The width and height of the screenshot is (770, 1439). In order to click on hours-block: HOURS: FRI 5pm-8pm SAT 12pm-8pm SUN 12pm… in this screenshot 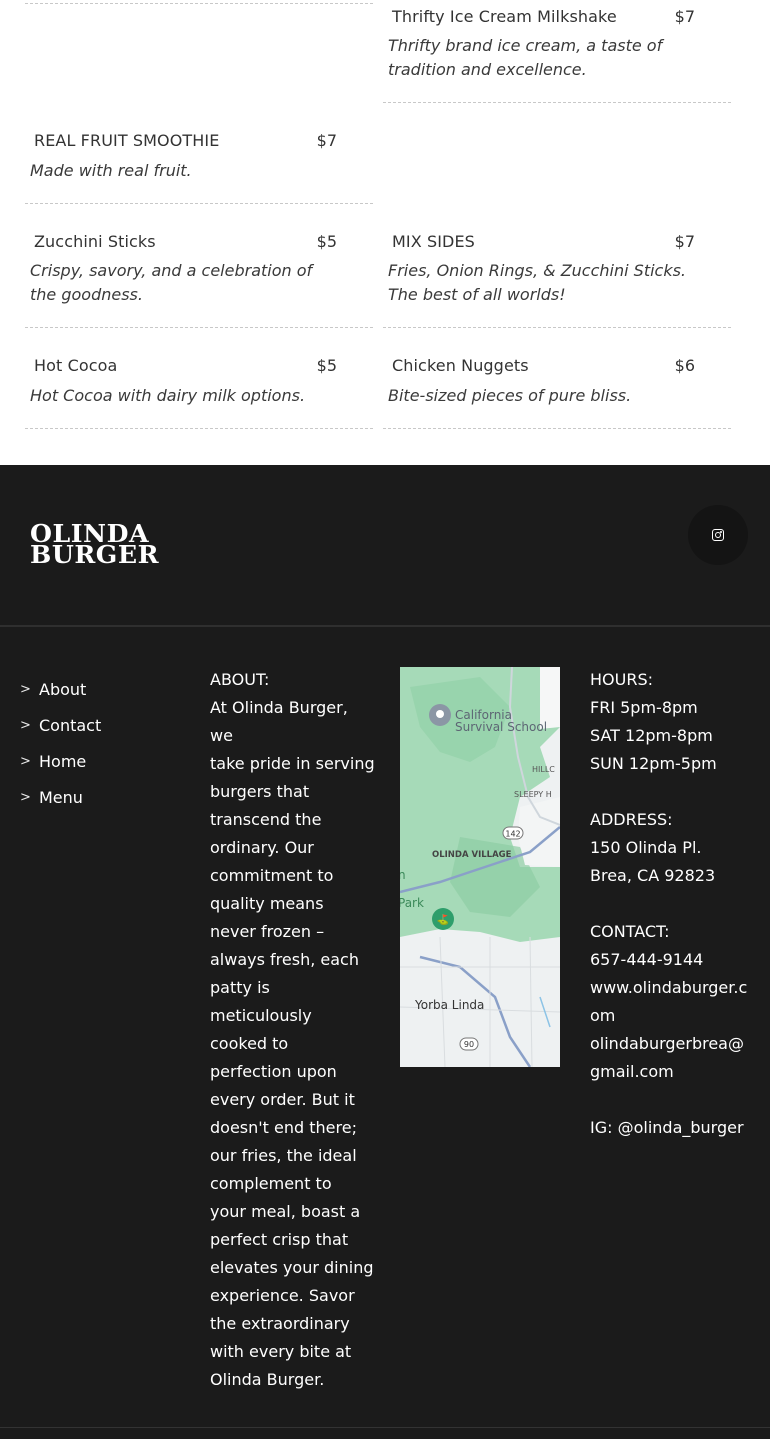, I will do `click(675, 722)`.